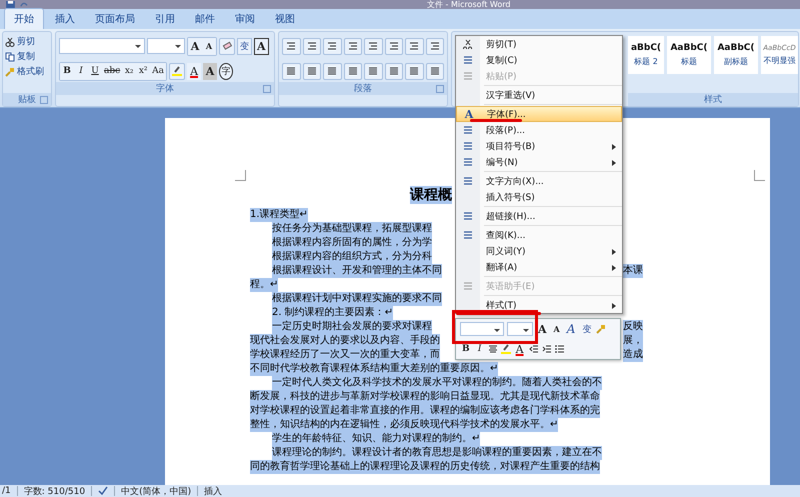 The height and width of the screenshot is (497, 800). Describe the element at coordinates (352, 257) in the screenshot. I see `document-text: 根据课程内容的组织方式，分为分科` at that location.